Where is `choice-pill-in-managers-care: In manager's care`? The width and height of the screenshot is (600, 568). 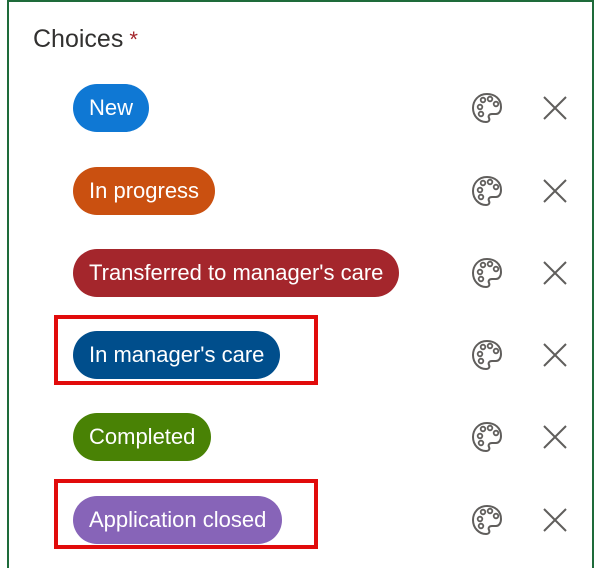 choice-pill-in-managers-care: In manager's care is located at coordinates (177, 355).